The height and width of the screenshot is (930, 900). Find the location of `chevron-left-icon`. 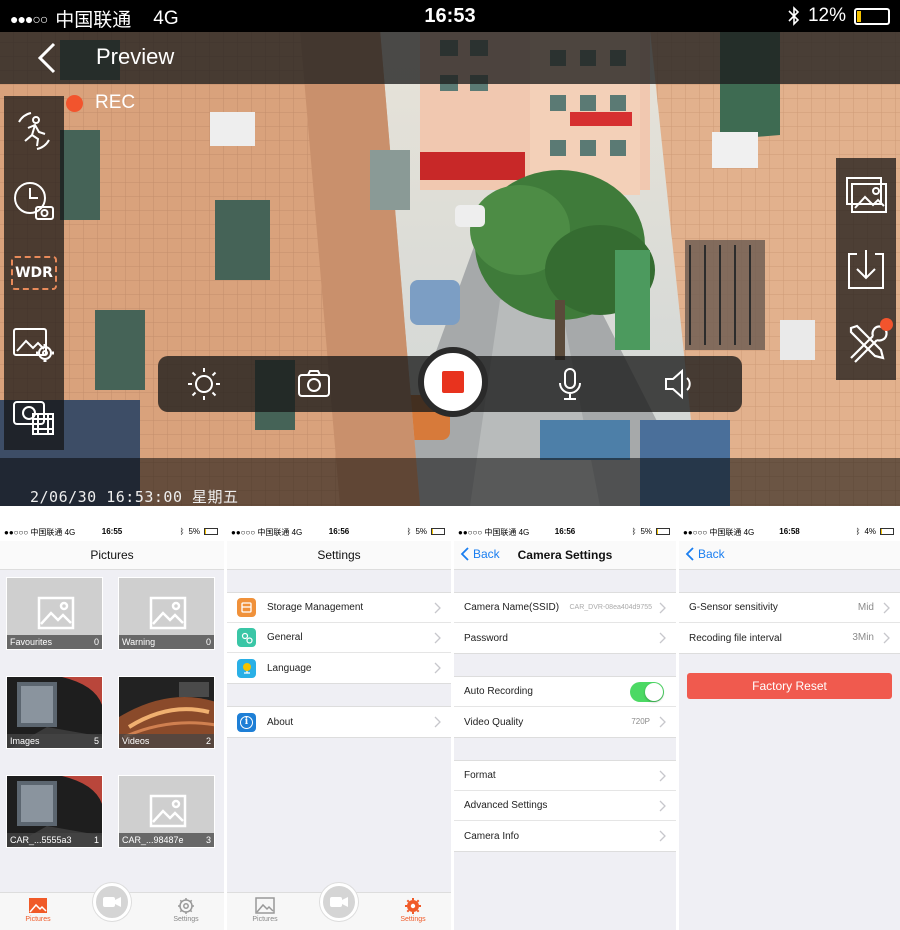

chevron-left-icon is located at coordinates (689, 554).